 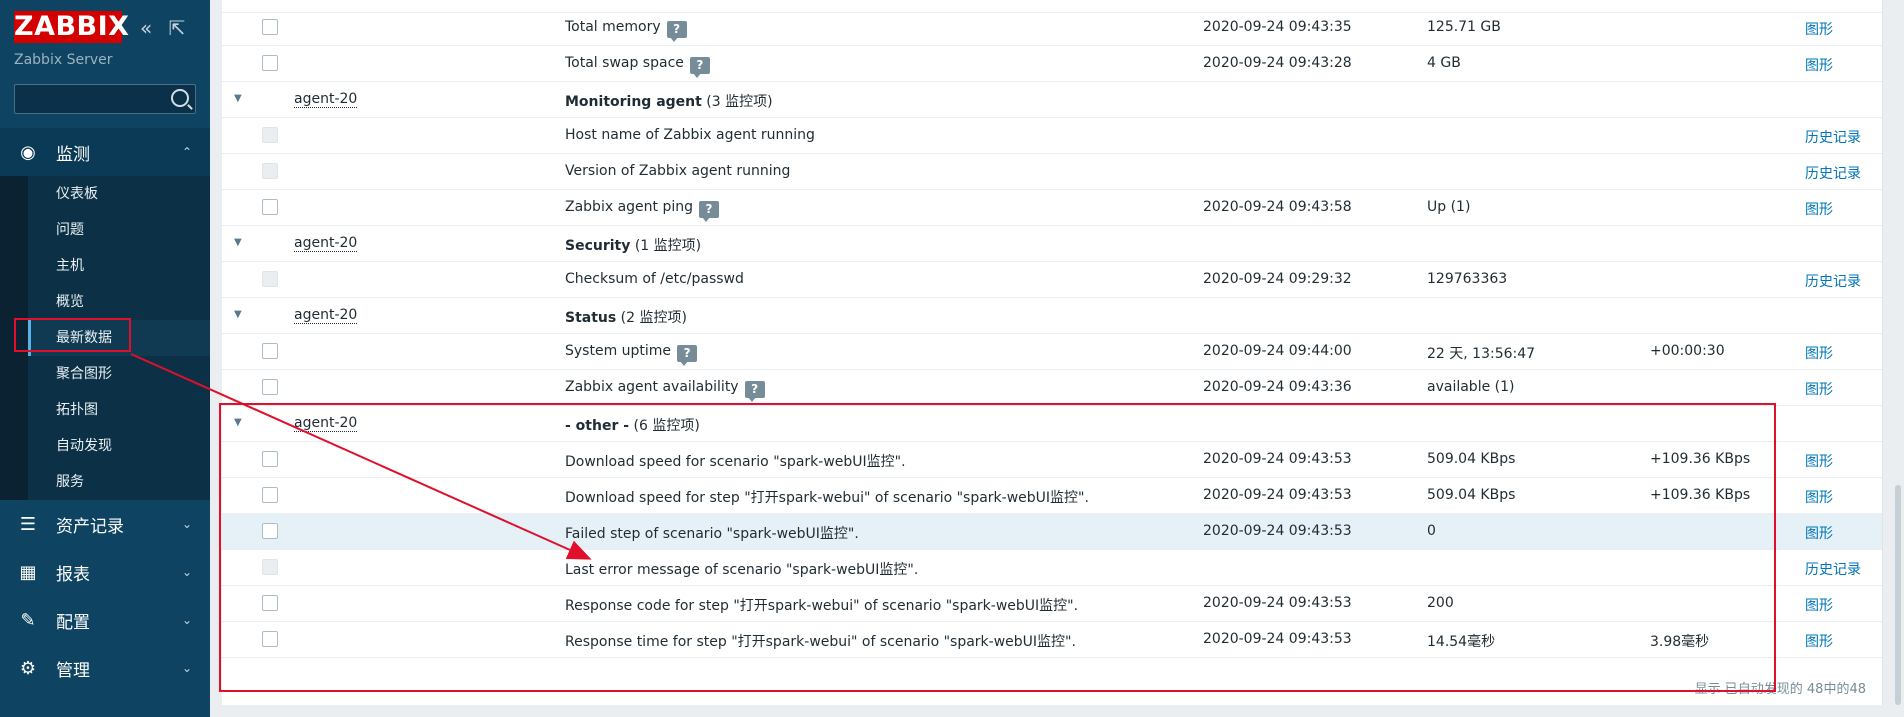 I want to click on scrollbar, so click(x=1898, y=595).